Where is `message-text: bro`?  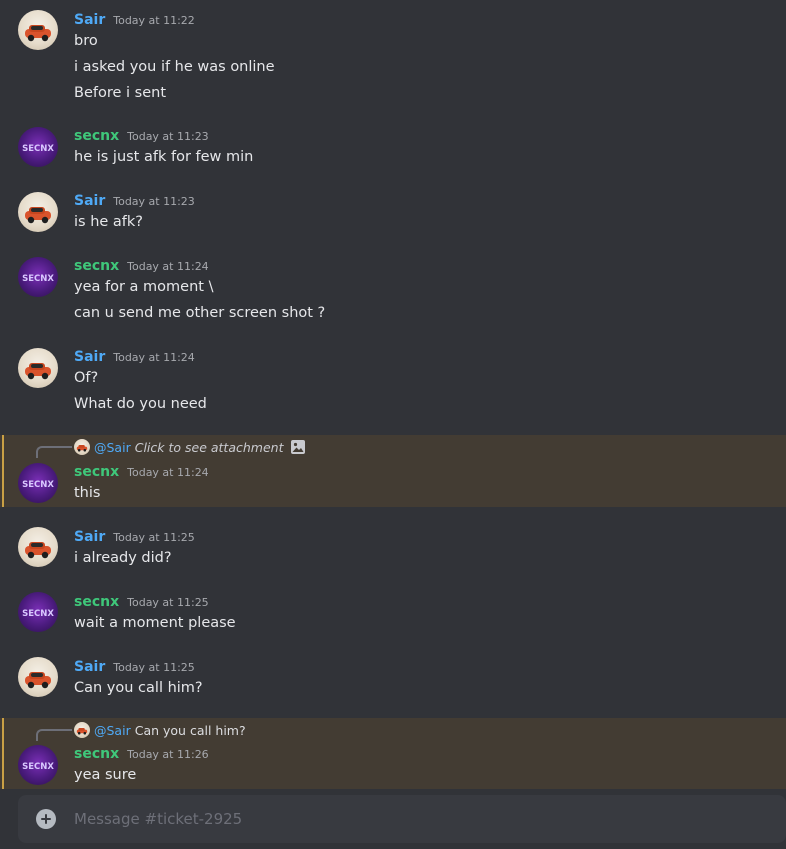
message-text: bro is located at coordinates (86, 41).